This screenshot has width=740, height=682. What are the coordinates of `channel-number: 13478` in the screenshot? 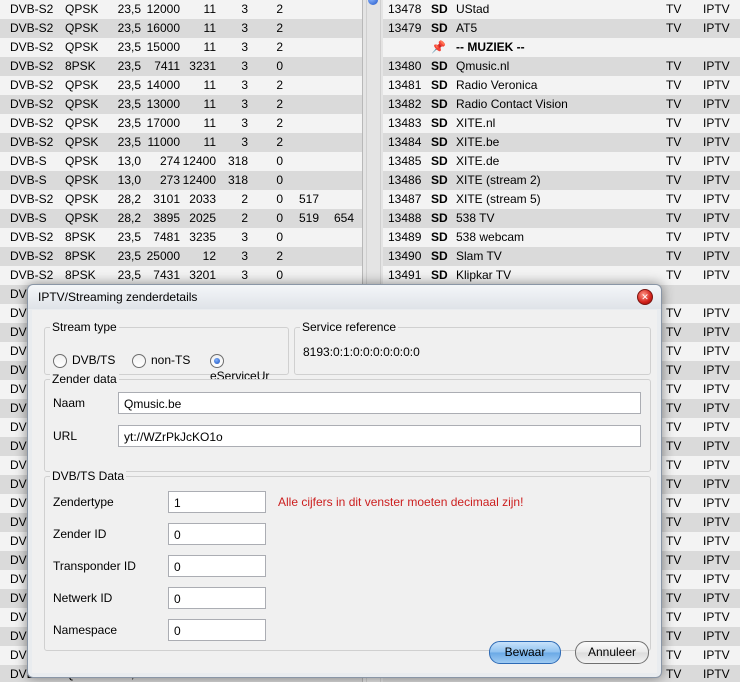 It's located at (405, 9).